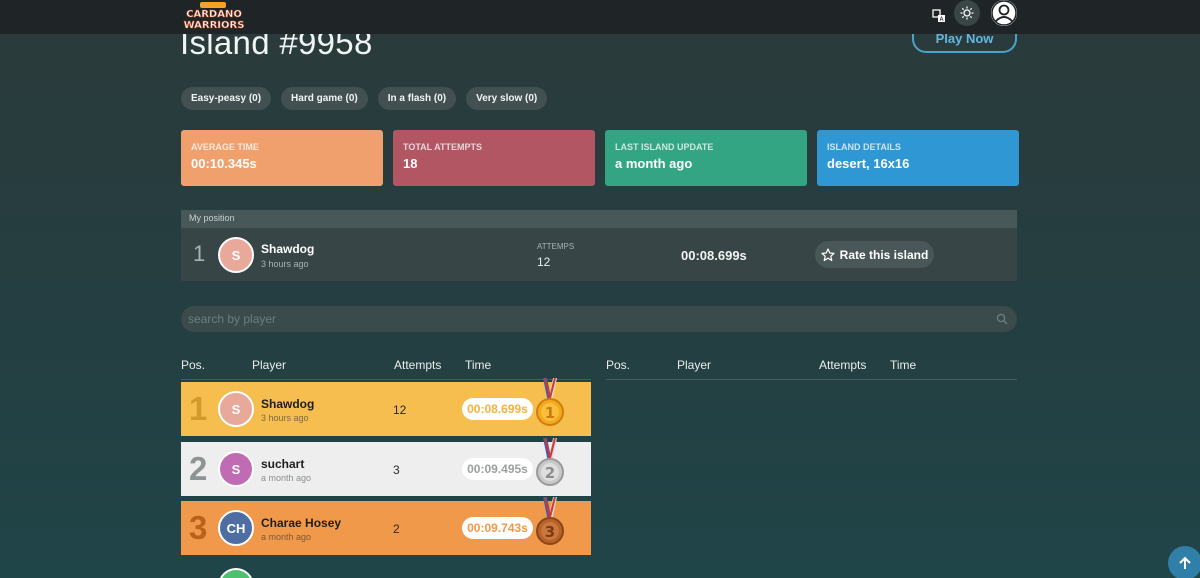 This screenshot has width=1200, height=578. What do you see at coordinates (550, 402) in the screenshot?
I see `gold-medal-icon: 1` at bounding box center [550, 402].